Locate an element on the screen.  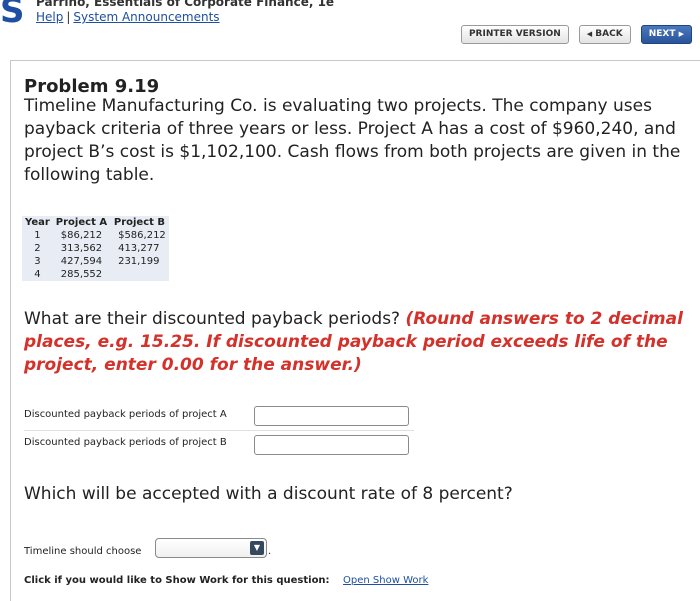
table-row: 1 $86,212 $586,212 is located at coordinates (95, 235).